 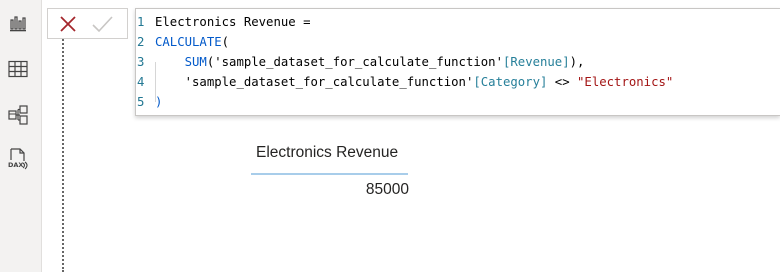 I want to click on table-visual: Electronics Revenue 85000, so click(x=331, y=175).